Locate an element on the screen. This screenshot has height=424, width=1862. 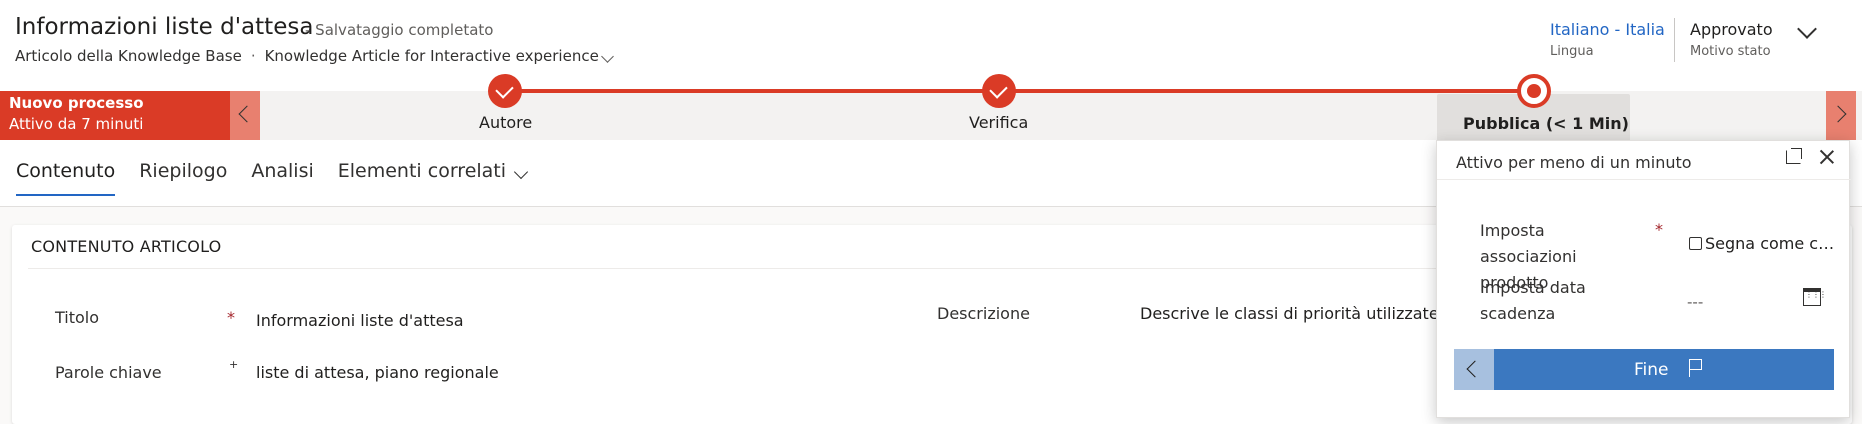
process-progress-line is located at coordinates (1020, 91).